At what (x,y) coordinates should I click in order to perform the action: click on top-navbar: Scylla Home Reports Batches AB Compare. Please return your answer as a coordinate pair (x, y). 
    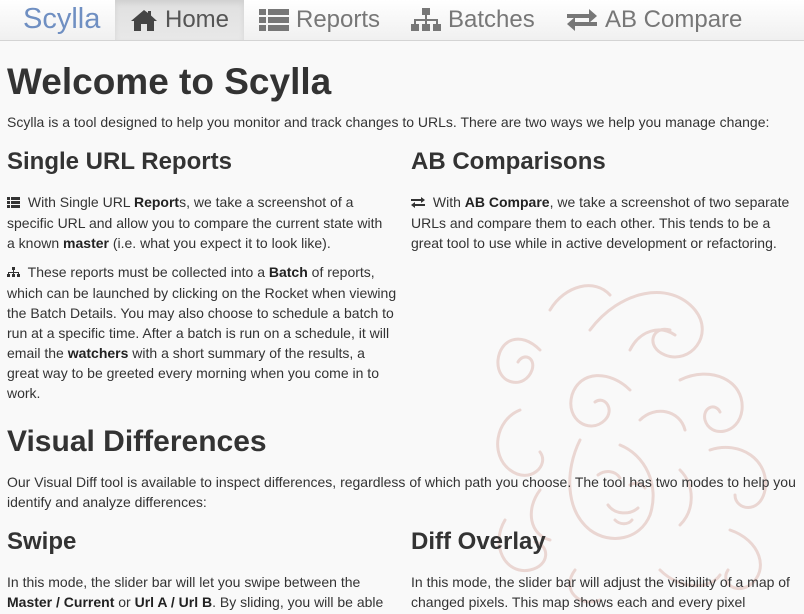
    Looking at the image, I should click on (402, 20).